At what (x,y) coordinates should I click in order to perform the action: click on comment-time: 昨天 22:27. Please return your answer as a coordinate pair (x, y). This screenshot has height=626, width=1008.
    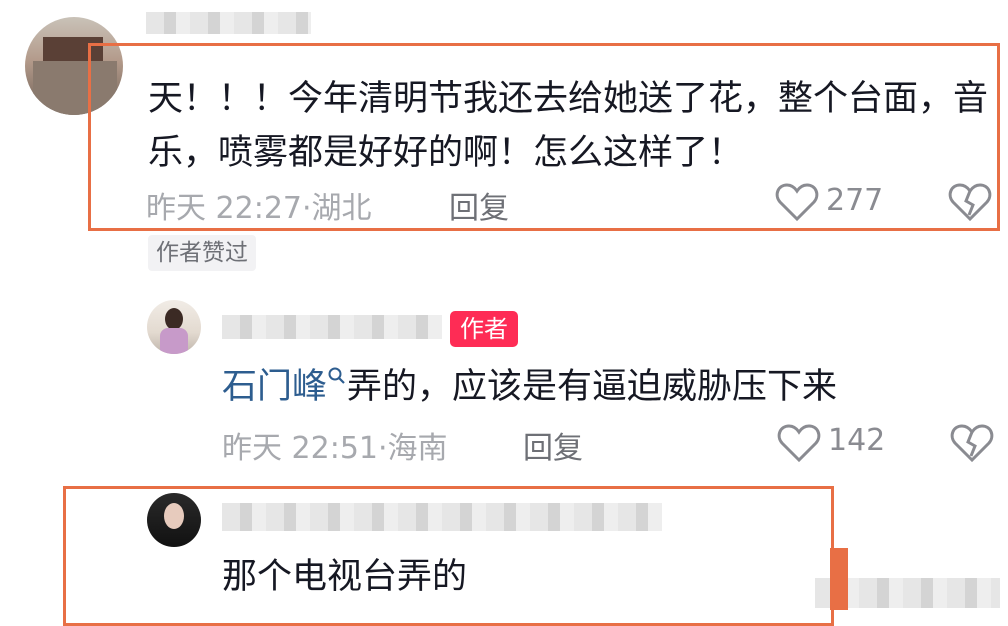
    Looking at the image, I should click on (224, 208).